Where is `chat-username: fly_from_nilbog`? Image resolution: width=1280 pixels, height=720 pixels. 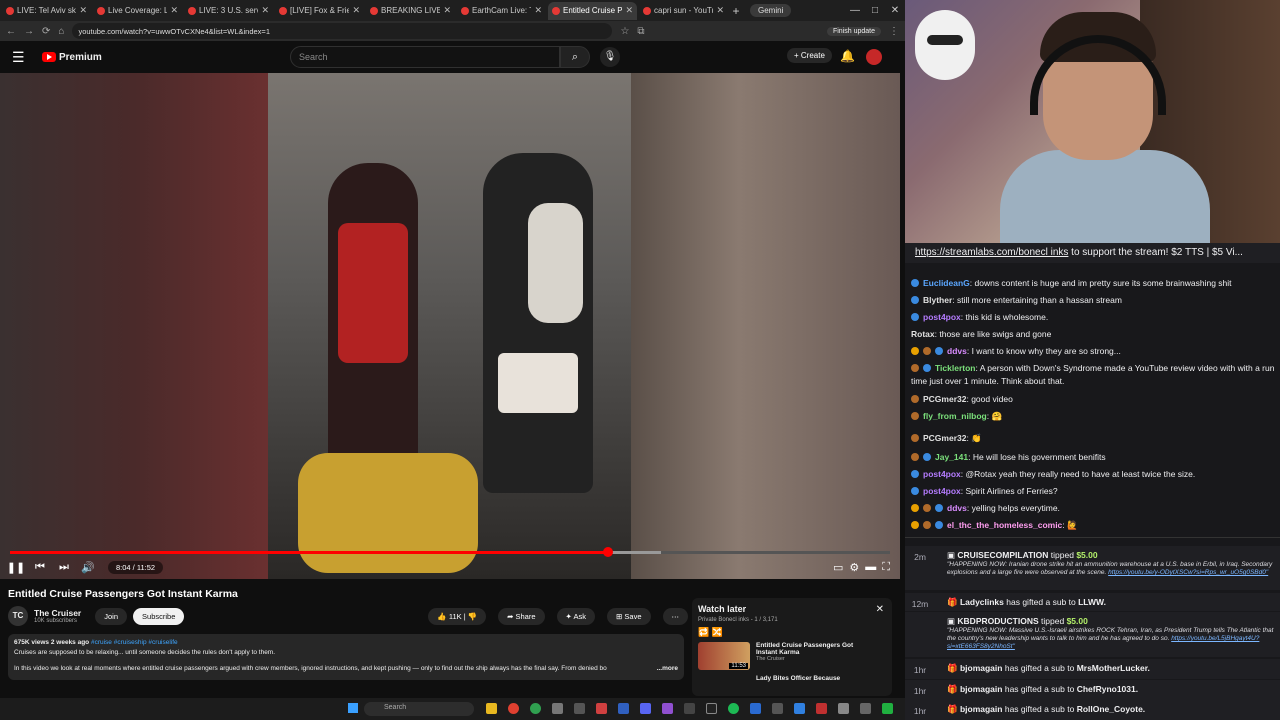 chat-username: fly_from_nilbog is located at coordinates (955, 416).